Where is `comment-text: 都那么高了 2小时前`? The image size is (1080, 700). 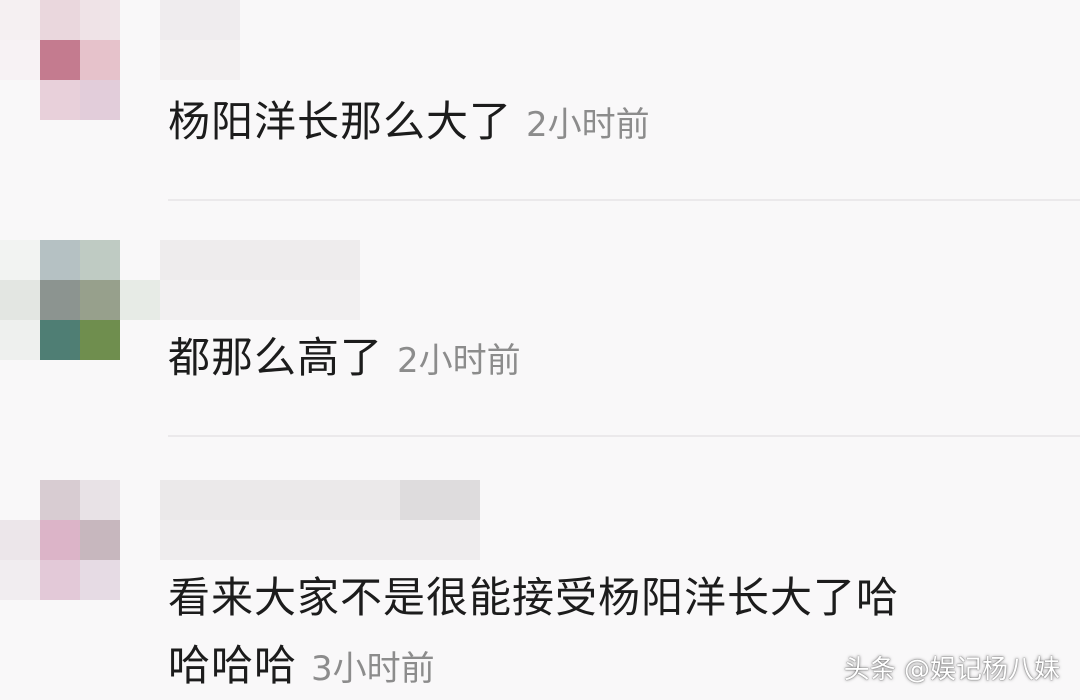 comment-text: 都那么高了 2小时前 is located at coordinates (344, 358).